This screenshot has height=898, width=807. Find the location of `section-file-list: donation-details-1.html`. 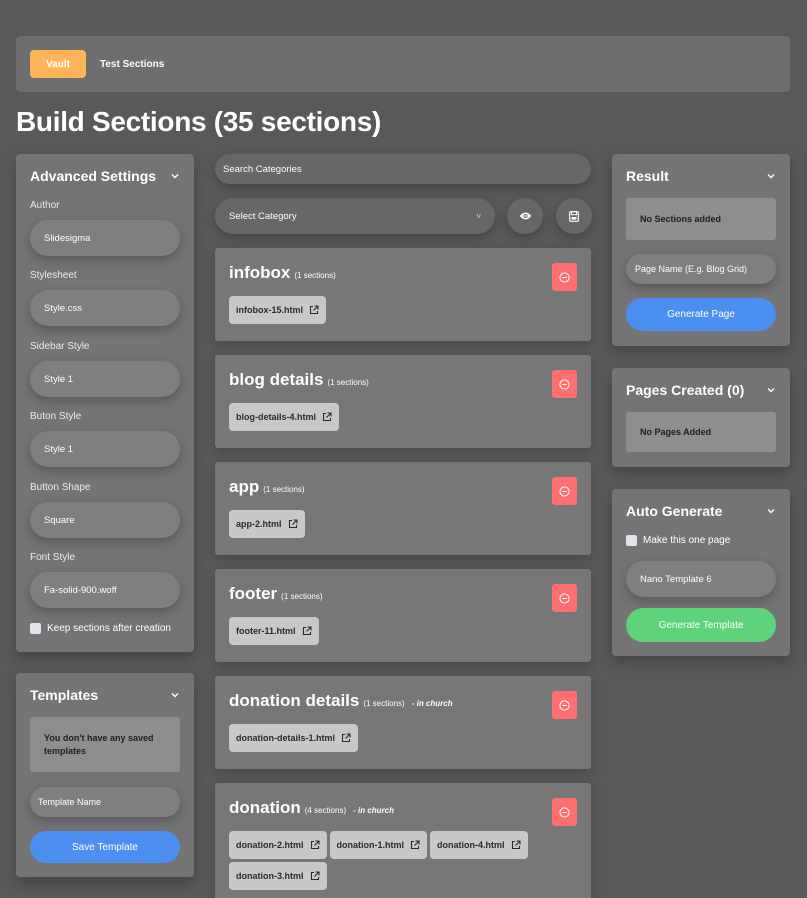

section-file-list: donation-details-1.html is located at coordinates (394, 738).